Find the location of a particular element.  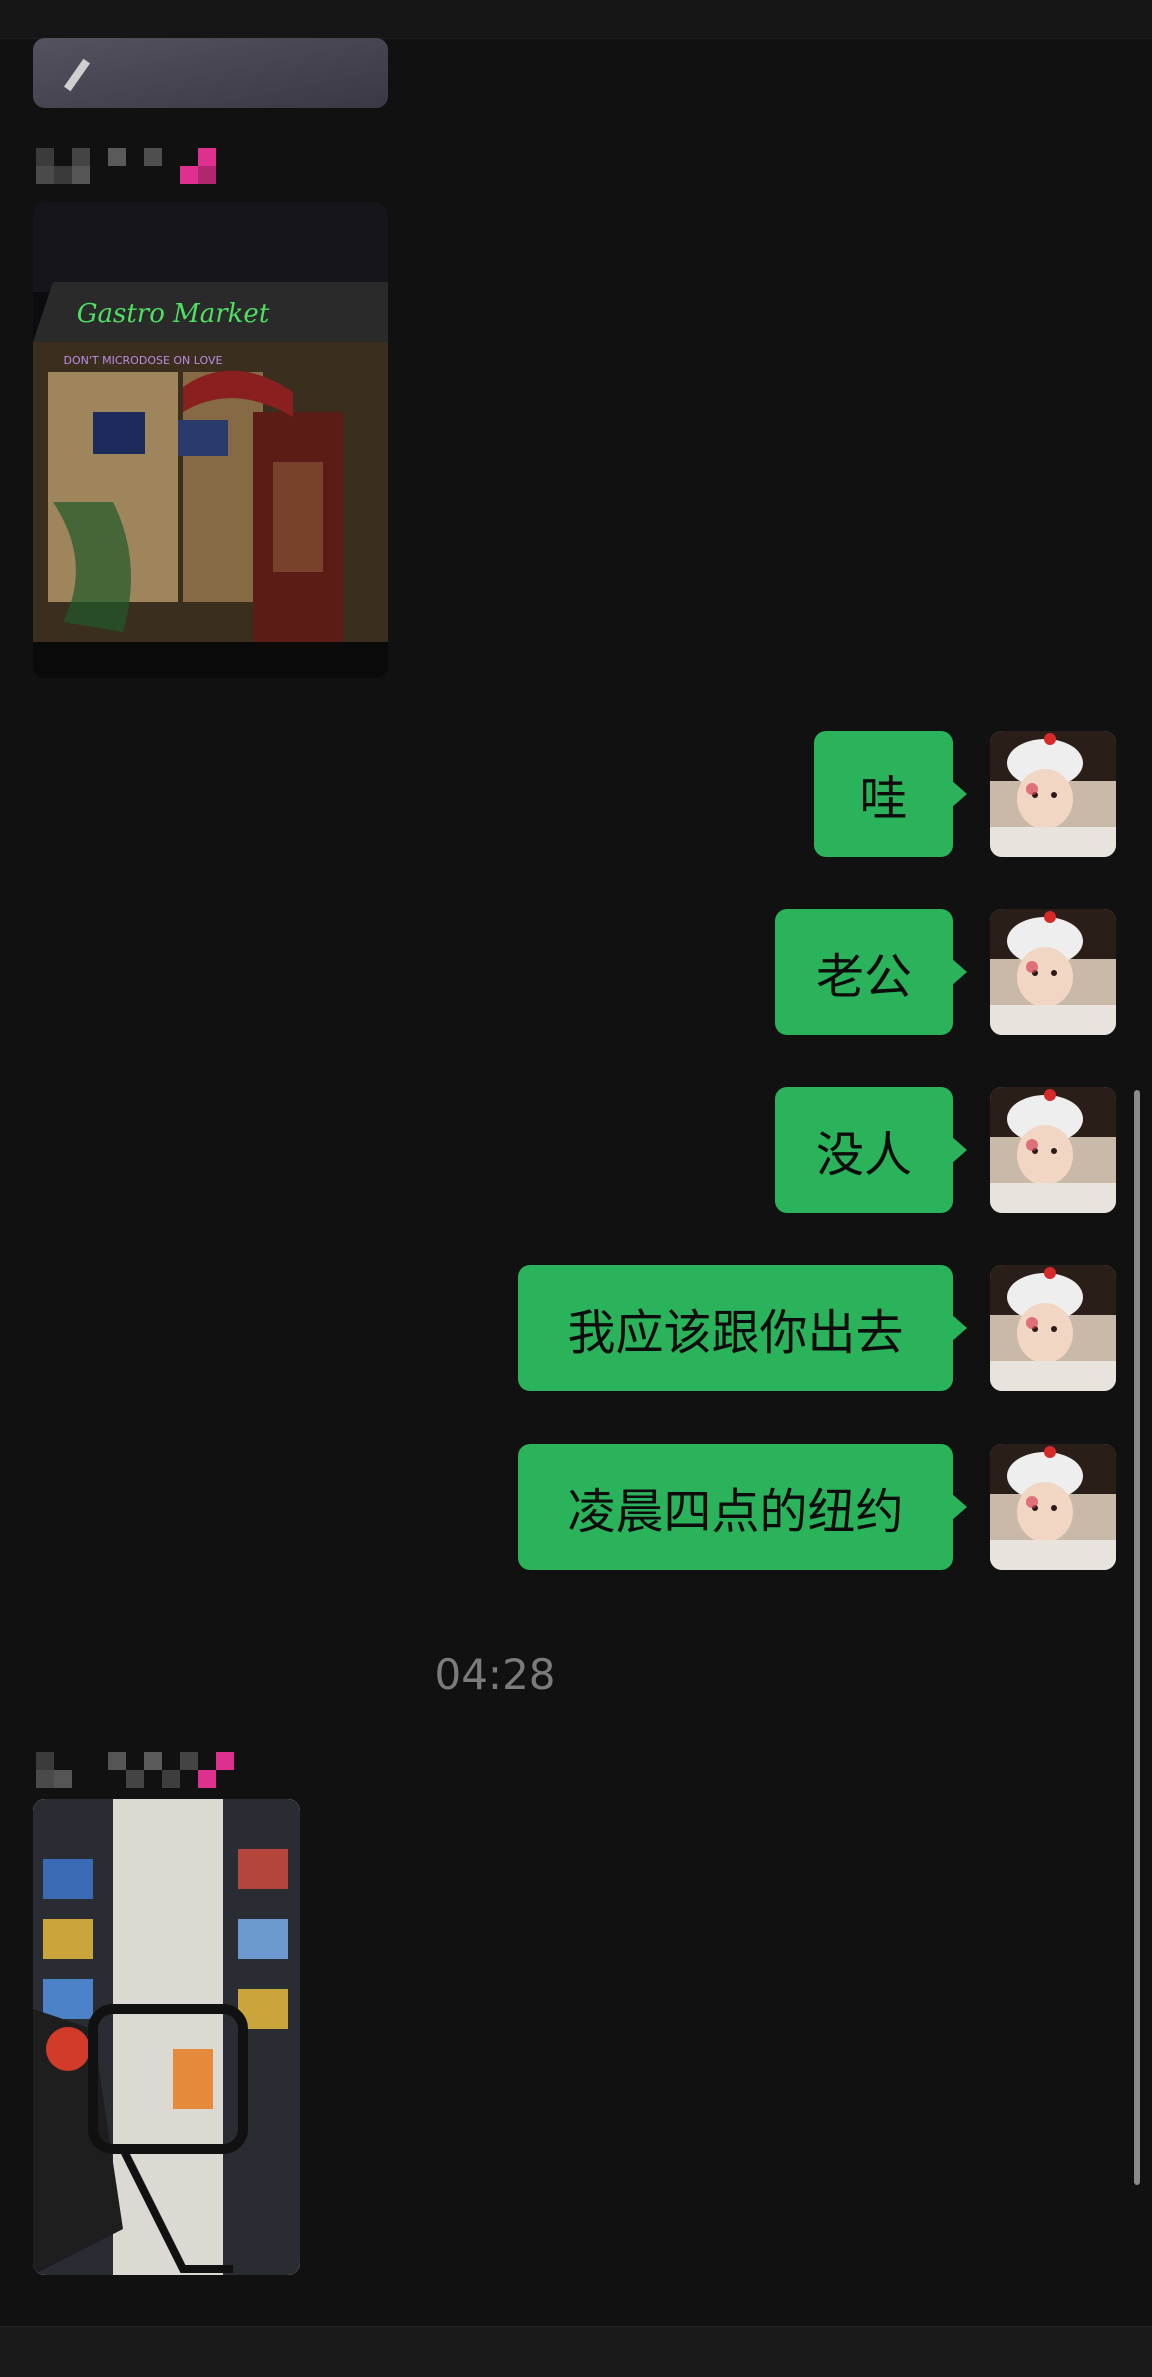

supermarket-photo is located at coordinates (166, 2037).